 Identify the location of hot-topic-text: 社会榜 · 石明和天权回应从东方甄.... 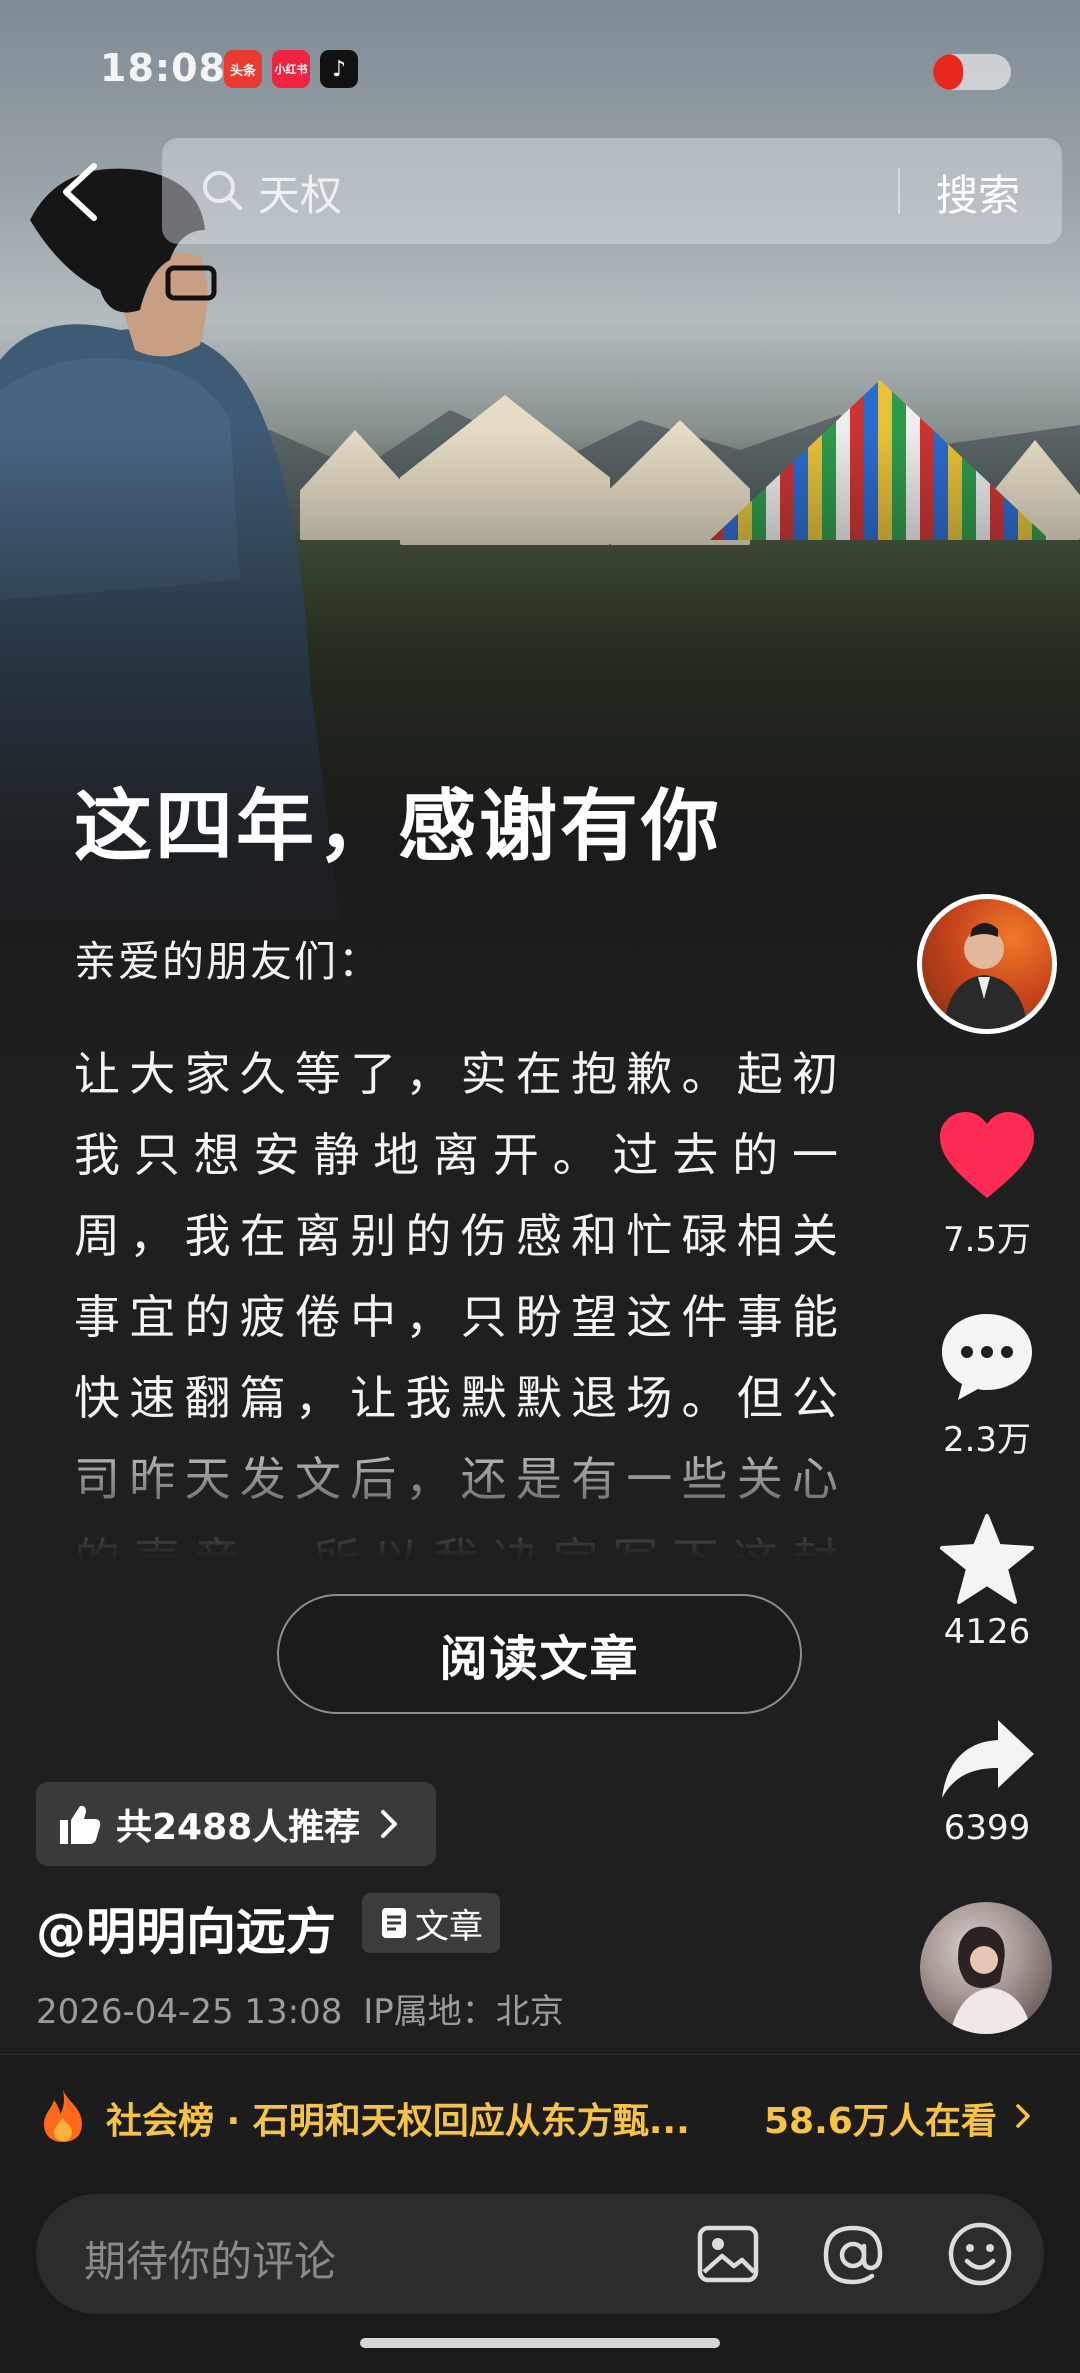
(398, 2118).